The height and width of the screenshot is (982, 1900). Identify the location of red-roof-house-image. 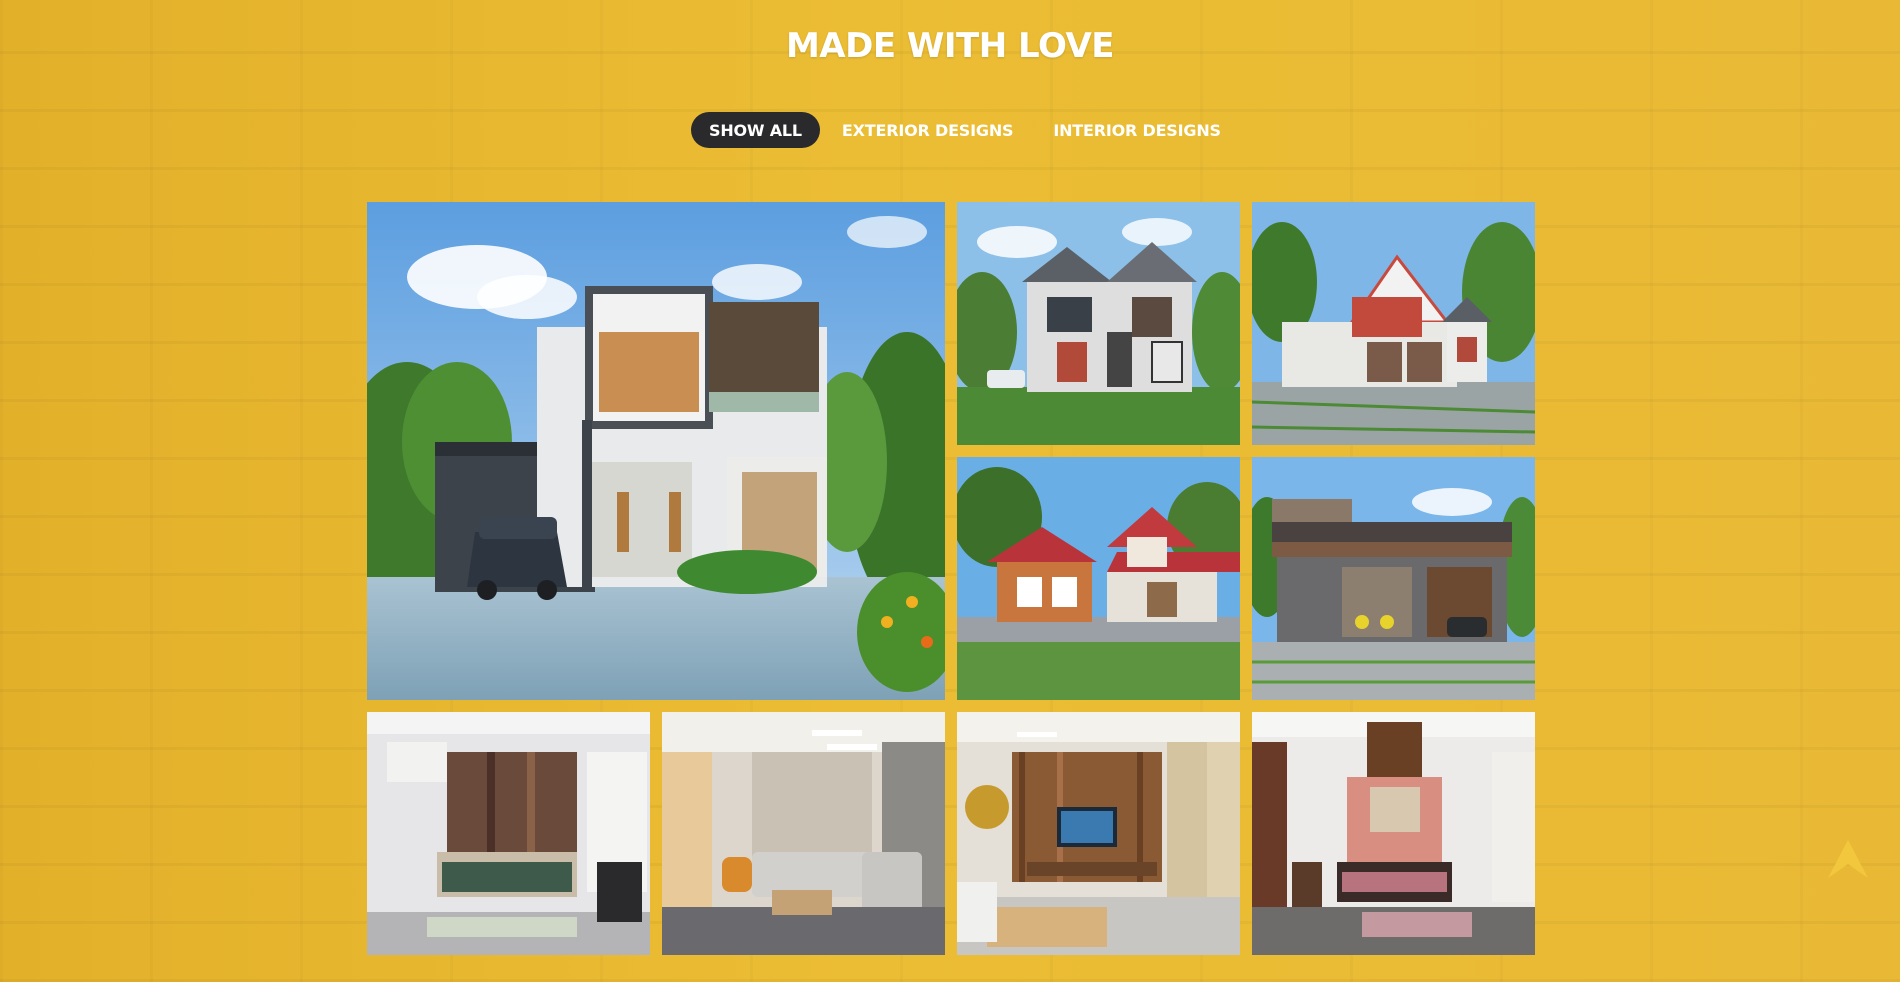
(1098, 578).